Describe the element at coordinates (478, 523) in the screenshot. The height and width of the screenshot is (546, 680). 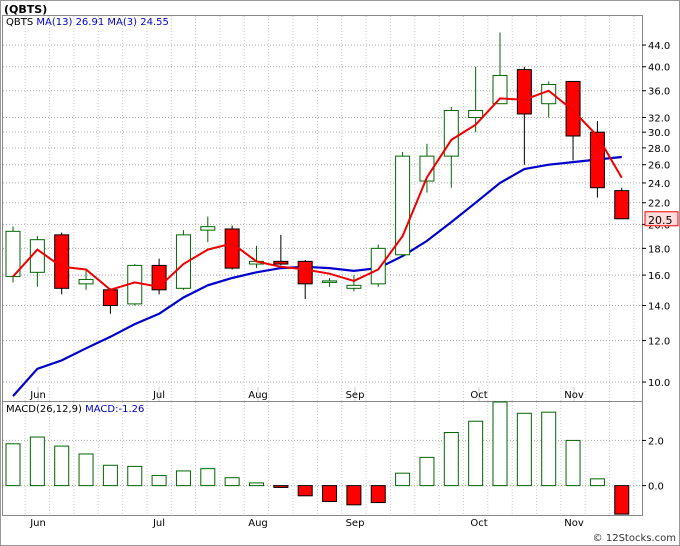
I see `macd-x-tick-label: Oct` at that location.